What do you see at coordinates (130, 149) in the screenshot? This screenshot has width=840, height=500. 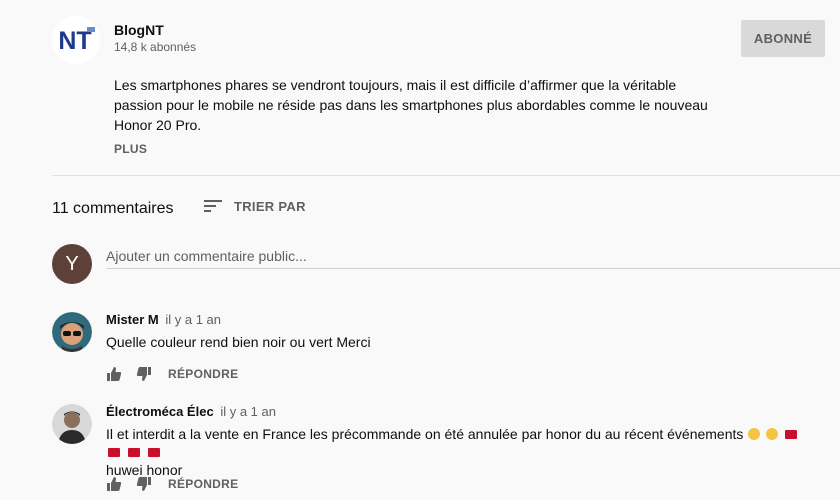 I see `show-more-button: PLUS` at bounding box center [130, 149].